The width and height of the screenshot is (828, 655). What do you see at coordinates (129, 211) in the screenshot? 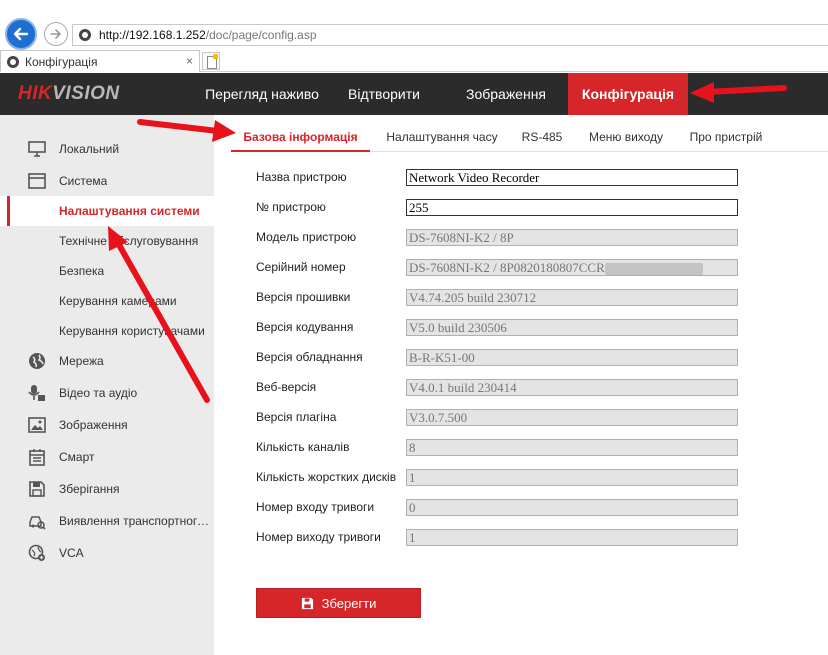
I see `sidebar-item-label: Налаштування системи` at bounding box center [129, 211].